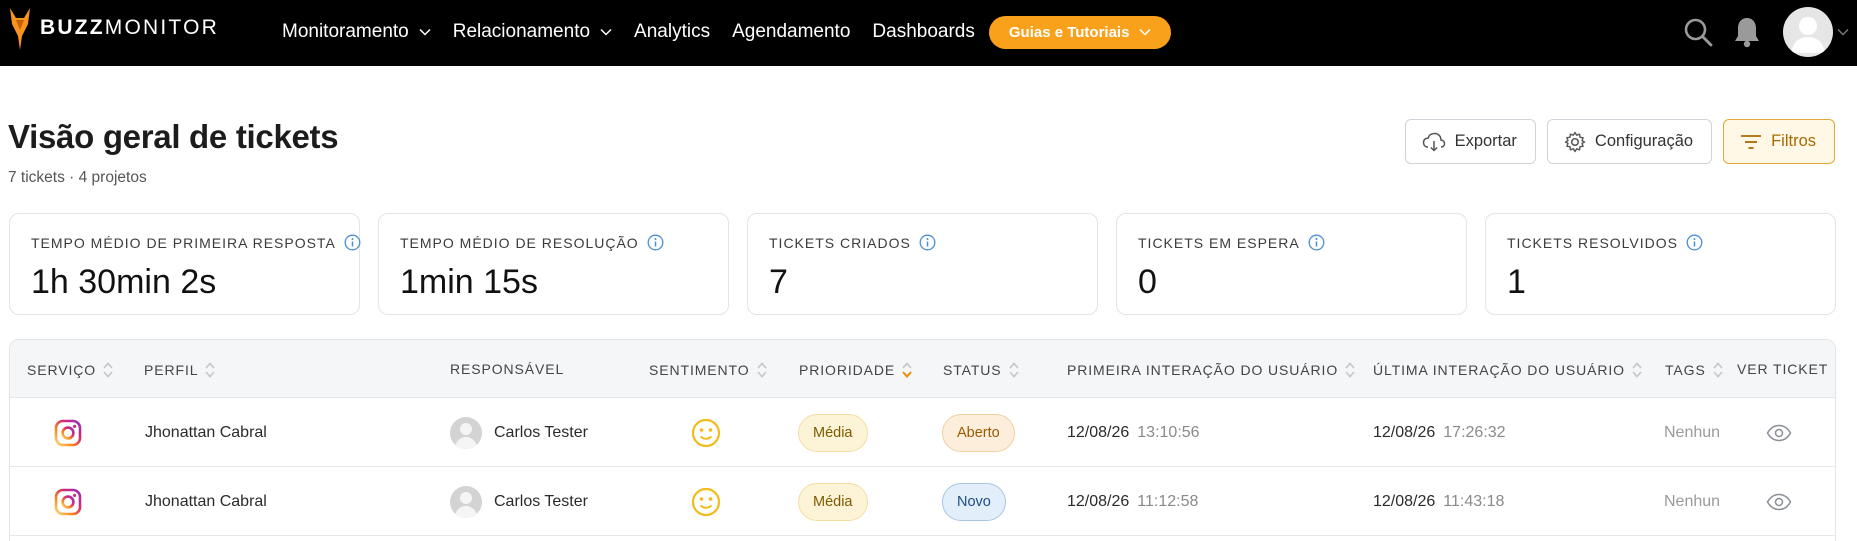 The width and height of the screenshot is (1857, 541). What do you see at coordinates (113, 28) in the screenshot?
I see `brand-logo: BUZZMONITOR` at bounding box center [113, 28].